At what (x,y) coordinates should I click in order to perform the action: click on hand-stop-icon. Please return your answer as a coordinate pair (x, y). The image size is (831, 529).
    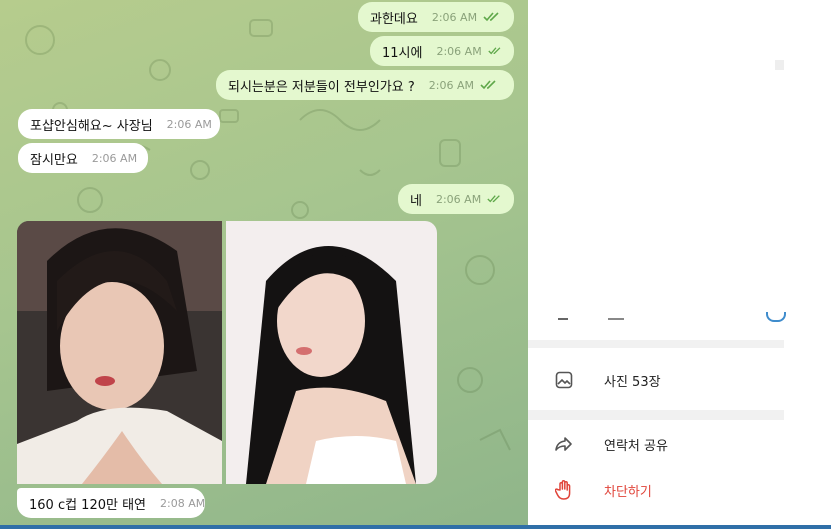
    Looking at the image, I should click on (564, 490).